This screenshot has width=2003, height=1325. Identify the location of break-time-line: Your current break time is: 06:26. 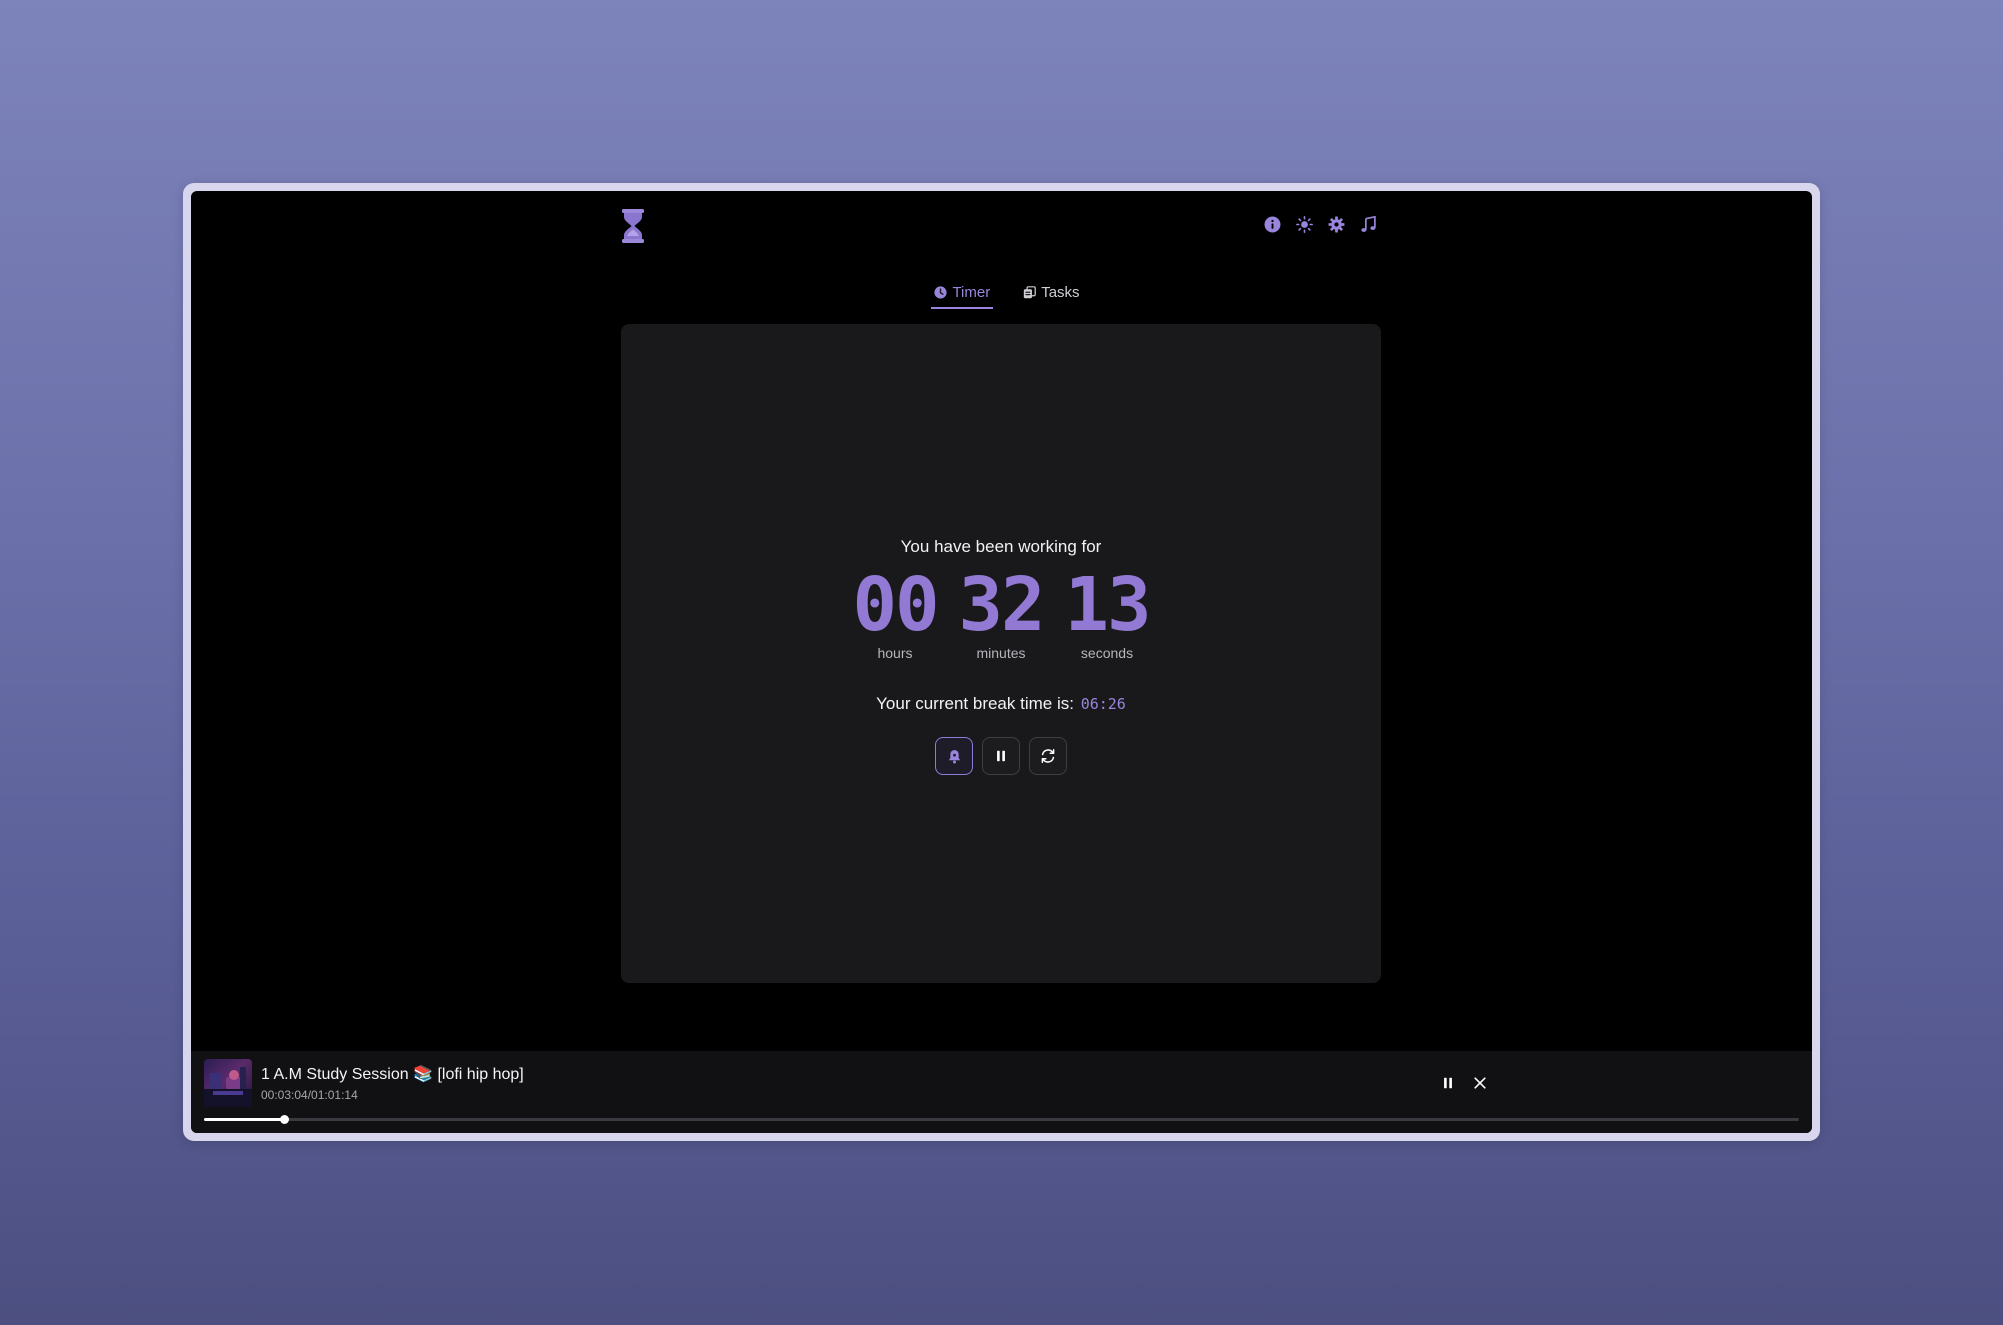
(1001, 704).